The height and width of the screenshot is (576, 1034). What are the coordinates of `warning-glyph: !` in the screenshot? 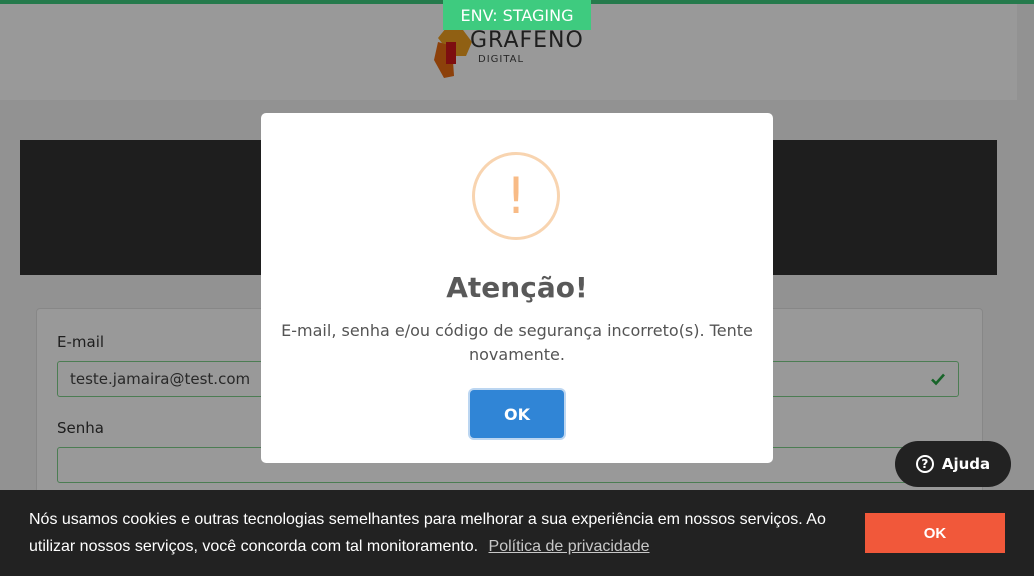 It's located at (516, 196).